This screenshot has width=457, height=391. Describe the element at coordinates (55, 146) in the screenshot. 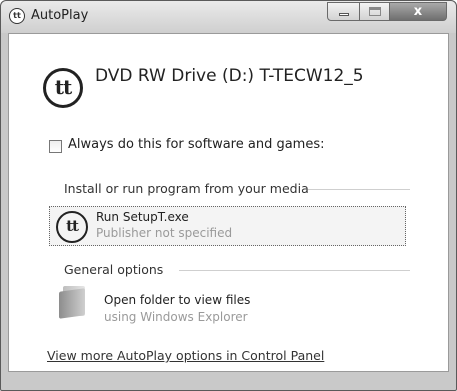

I see `always-do-checkbox` at that location.